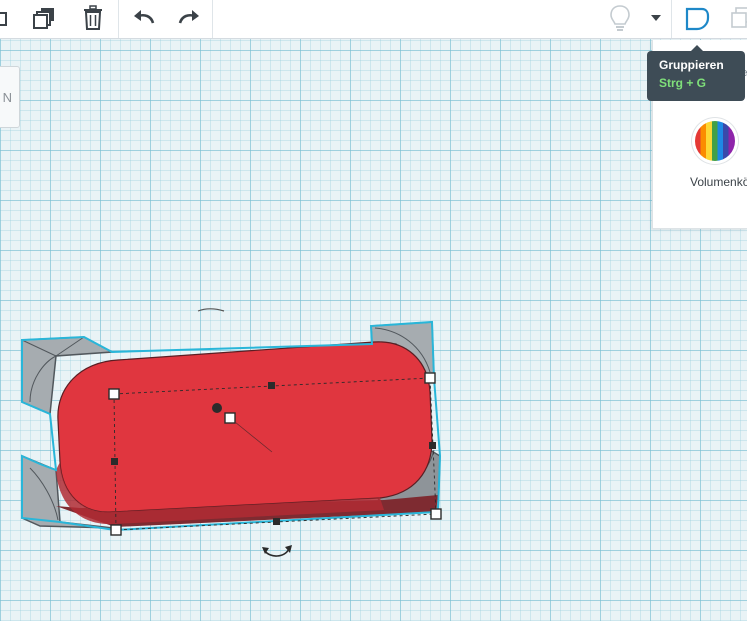 This screenshot has height=621, width=747. What do you see at coordinates (245, 427) in the screenshot?
I see `red-box-shape` at bounding box center [245, 427].